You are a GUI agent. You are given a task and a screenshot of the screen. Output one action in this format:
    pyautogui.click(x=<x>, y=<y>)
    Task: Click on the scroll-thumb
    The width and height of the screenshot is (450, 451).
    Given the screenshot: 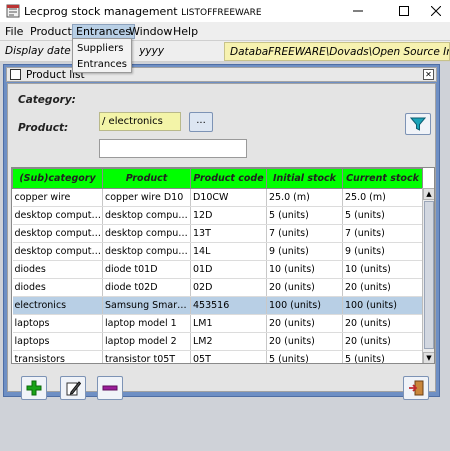 What is the action you would take?
    pyautogui.click(x=429, y=275)
    